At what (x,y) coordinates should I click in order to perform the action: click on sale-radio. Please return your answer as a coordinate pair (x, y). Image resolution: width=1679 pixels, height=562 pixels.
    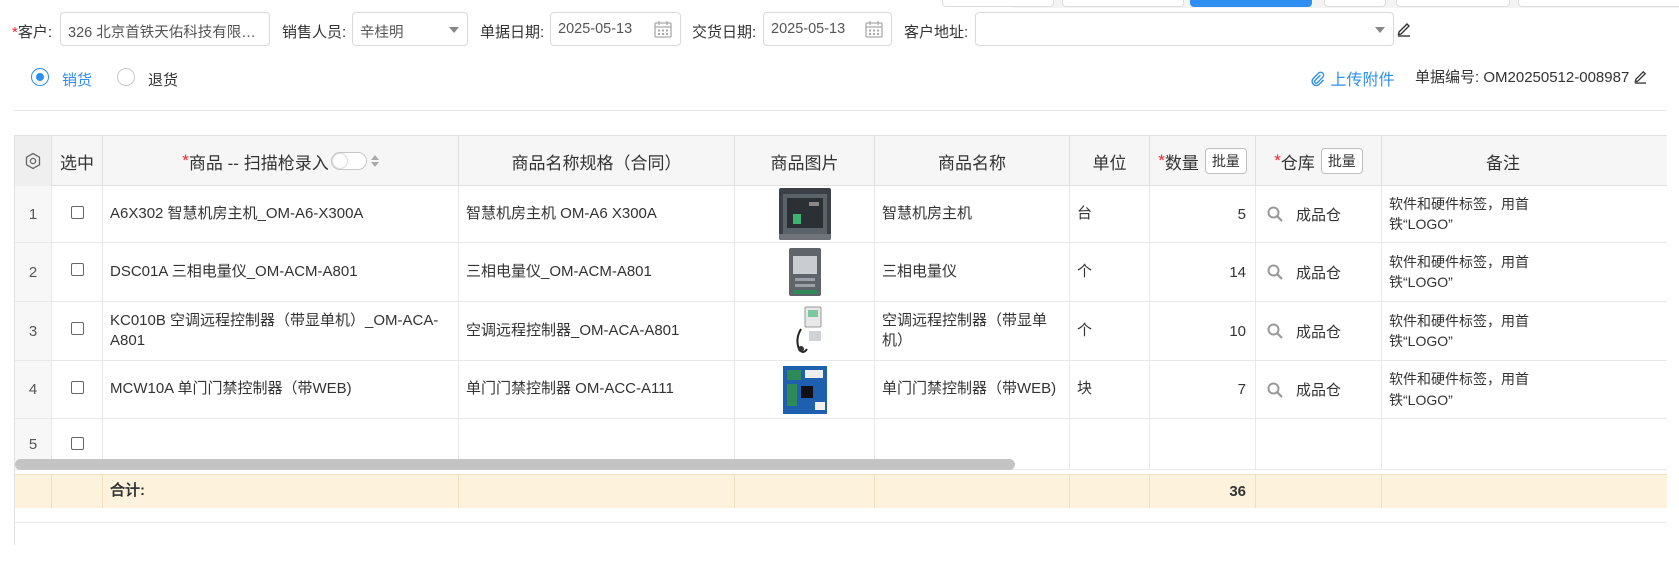
    Looking at the image, I should click on (40, 77).